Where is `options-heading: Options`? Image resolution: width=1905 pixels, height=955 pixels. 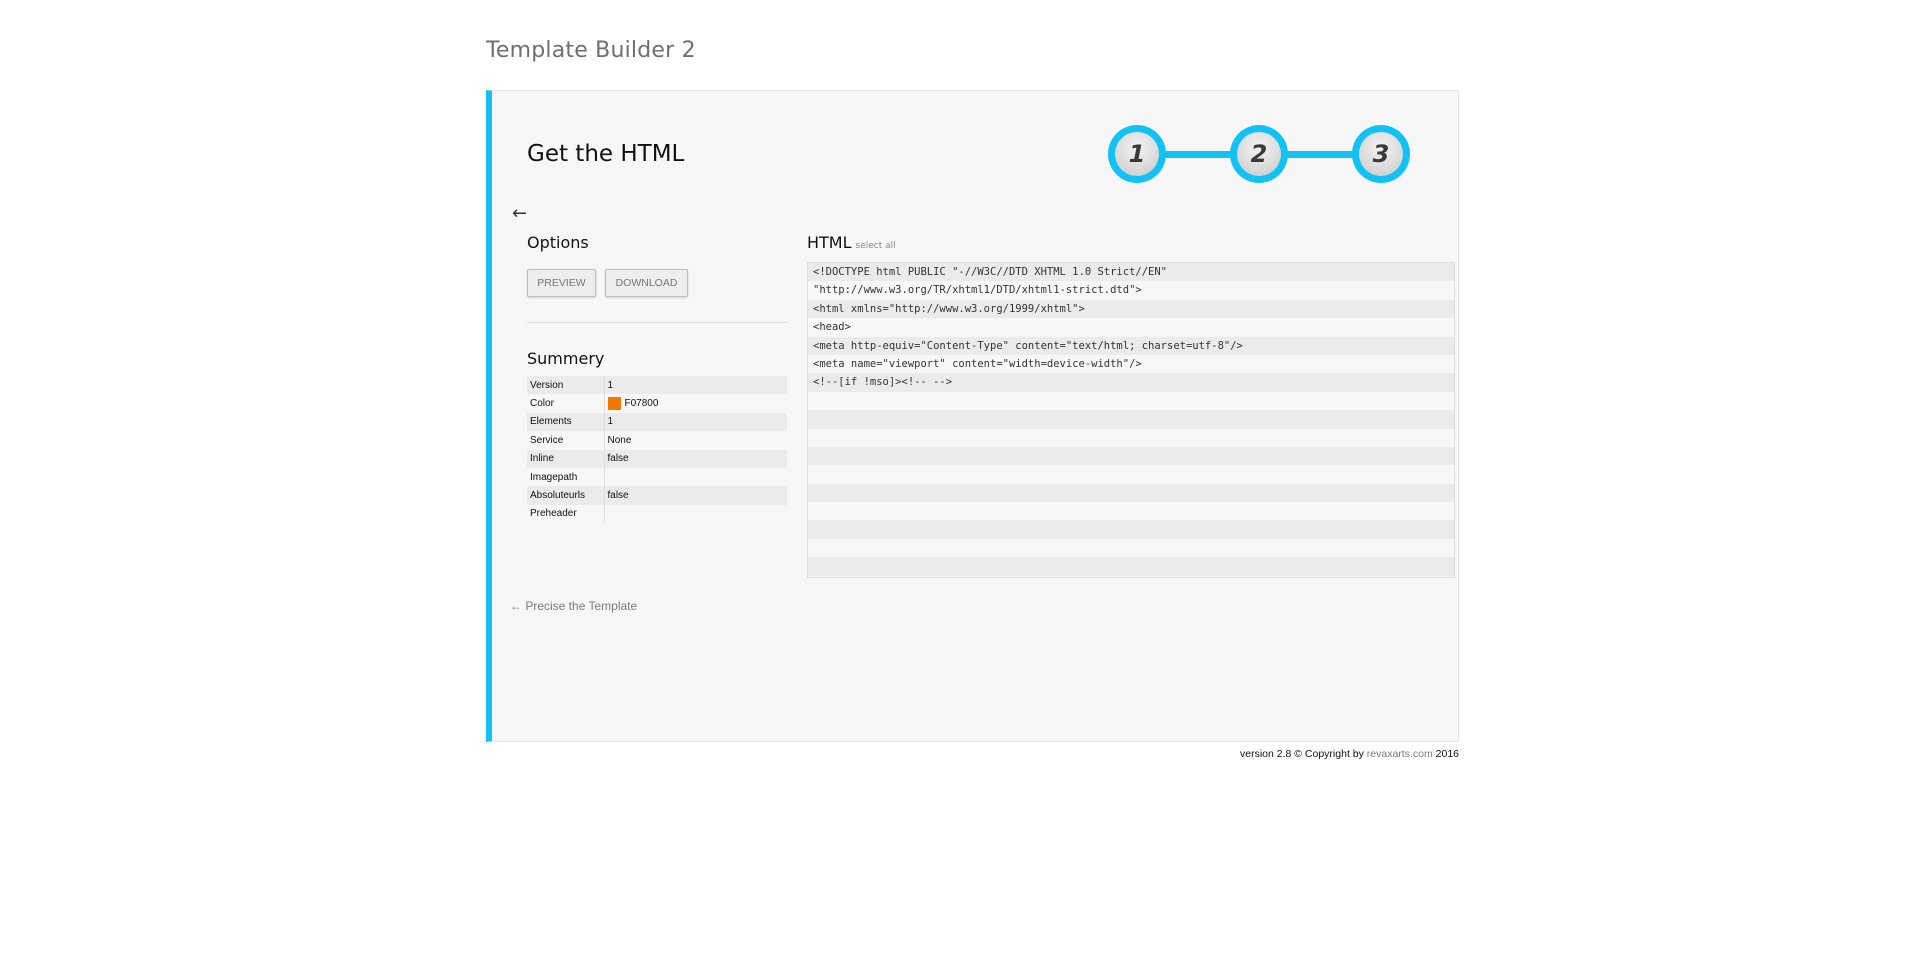 options-heading: Options is located at coordinates (558, 242).